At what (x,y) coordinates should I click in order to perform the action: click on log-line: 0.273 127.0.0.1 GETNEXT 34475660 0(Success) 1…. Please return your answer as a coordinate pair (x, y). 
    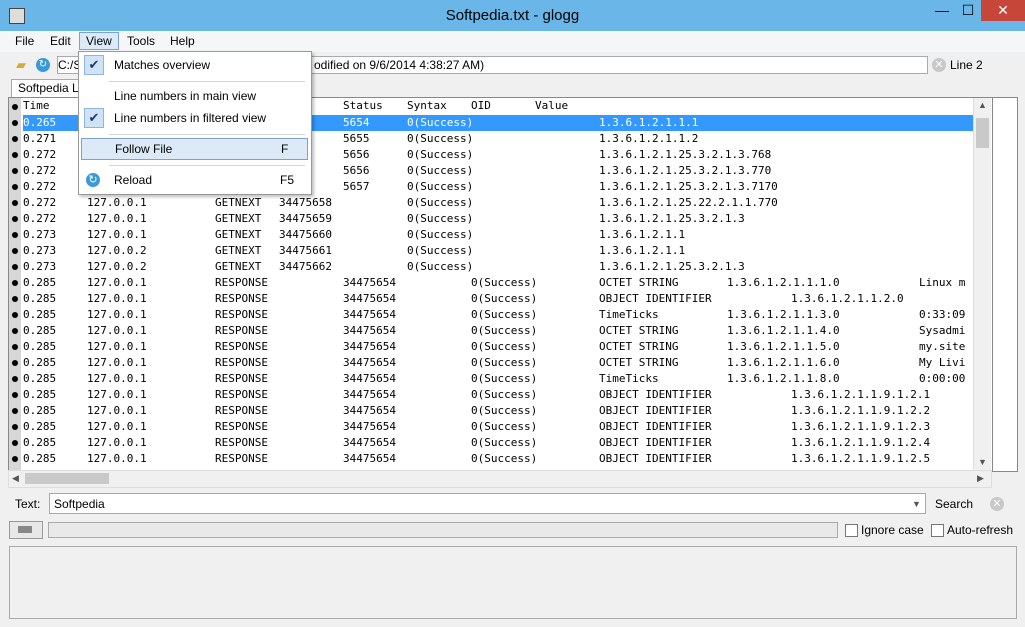
    Looking at the image, I should click on (498, 235).